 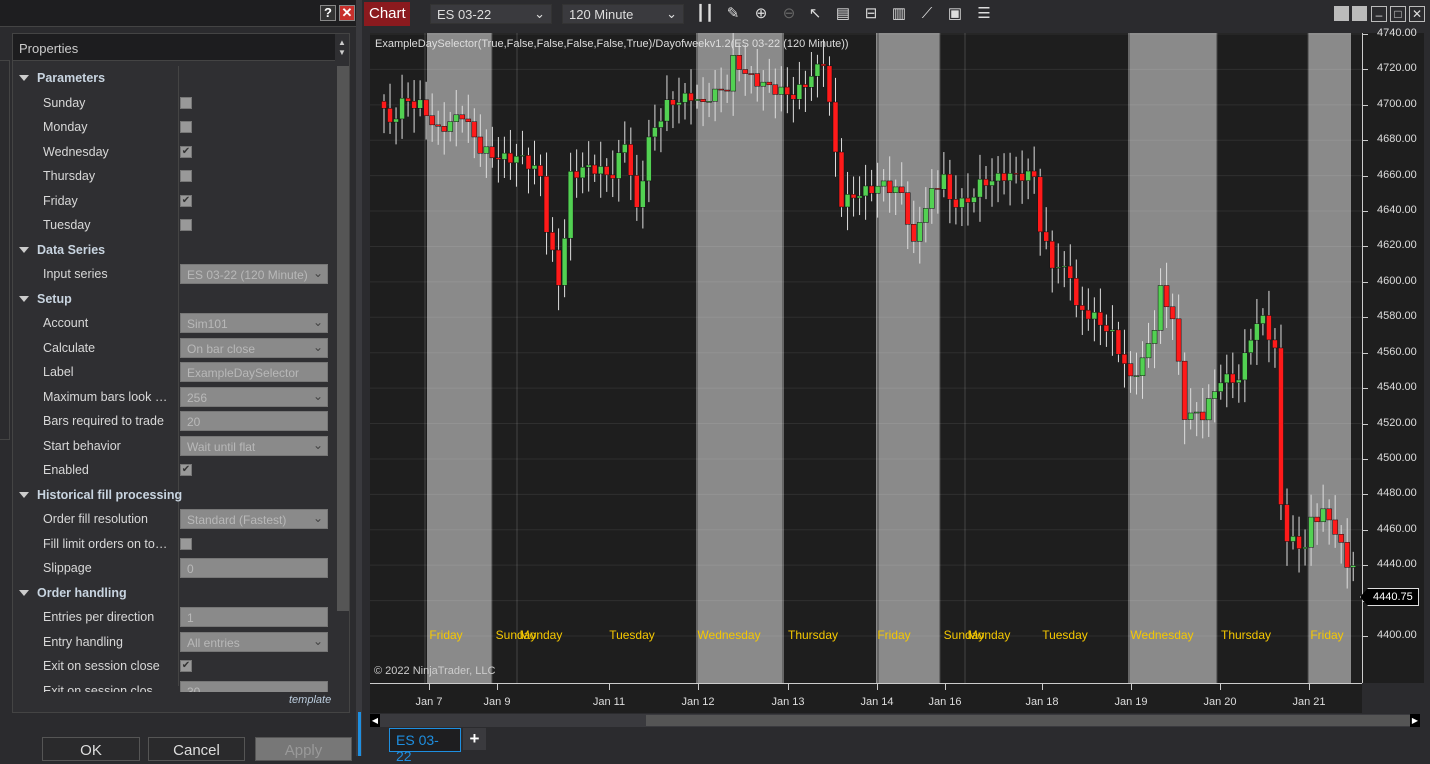 I want to click on scroll-right-icon: ▶, so click(x=1415, y=720).